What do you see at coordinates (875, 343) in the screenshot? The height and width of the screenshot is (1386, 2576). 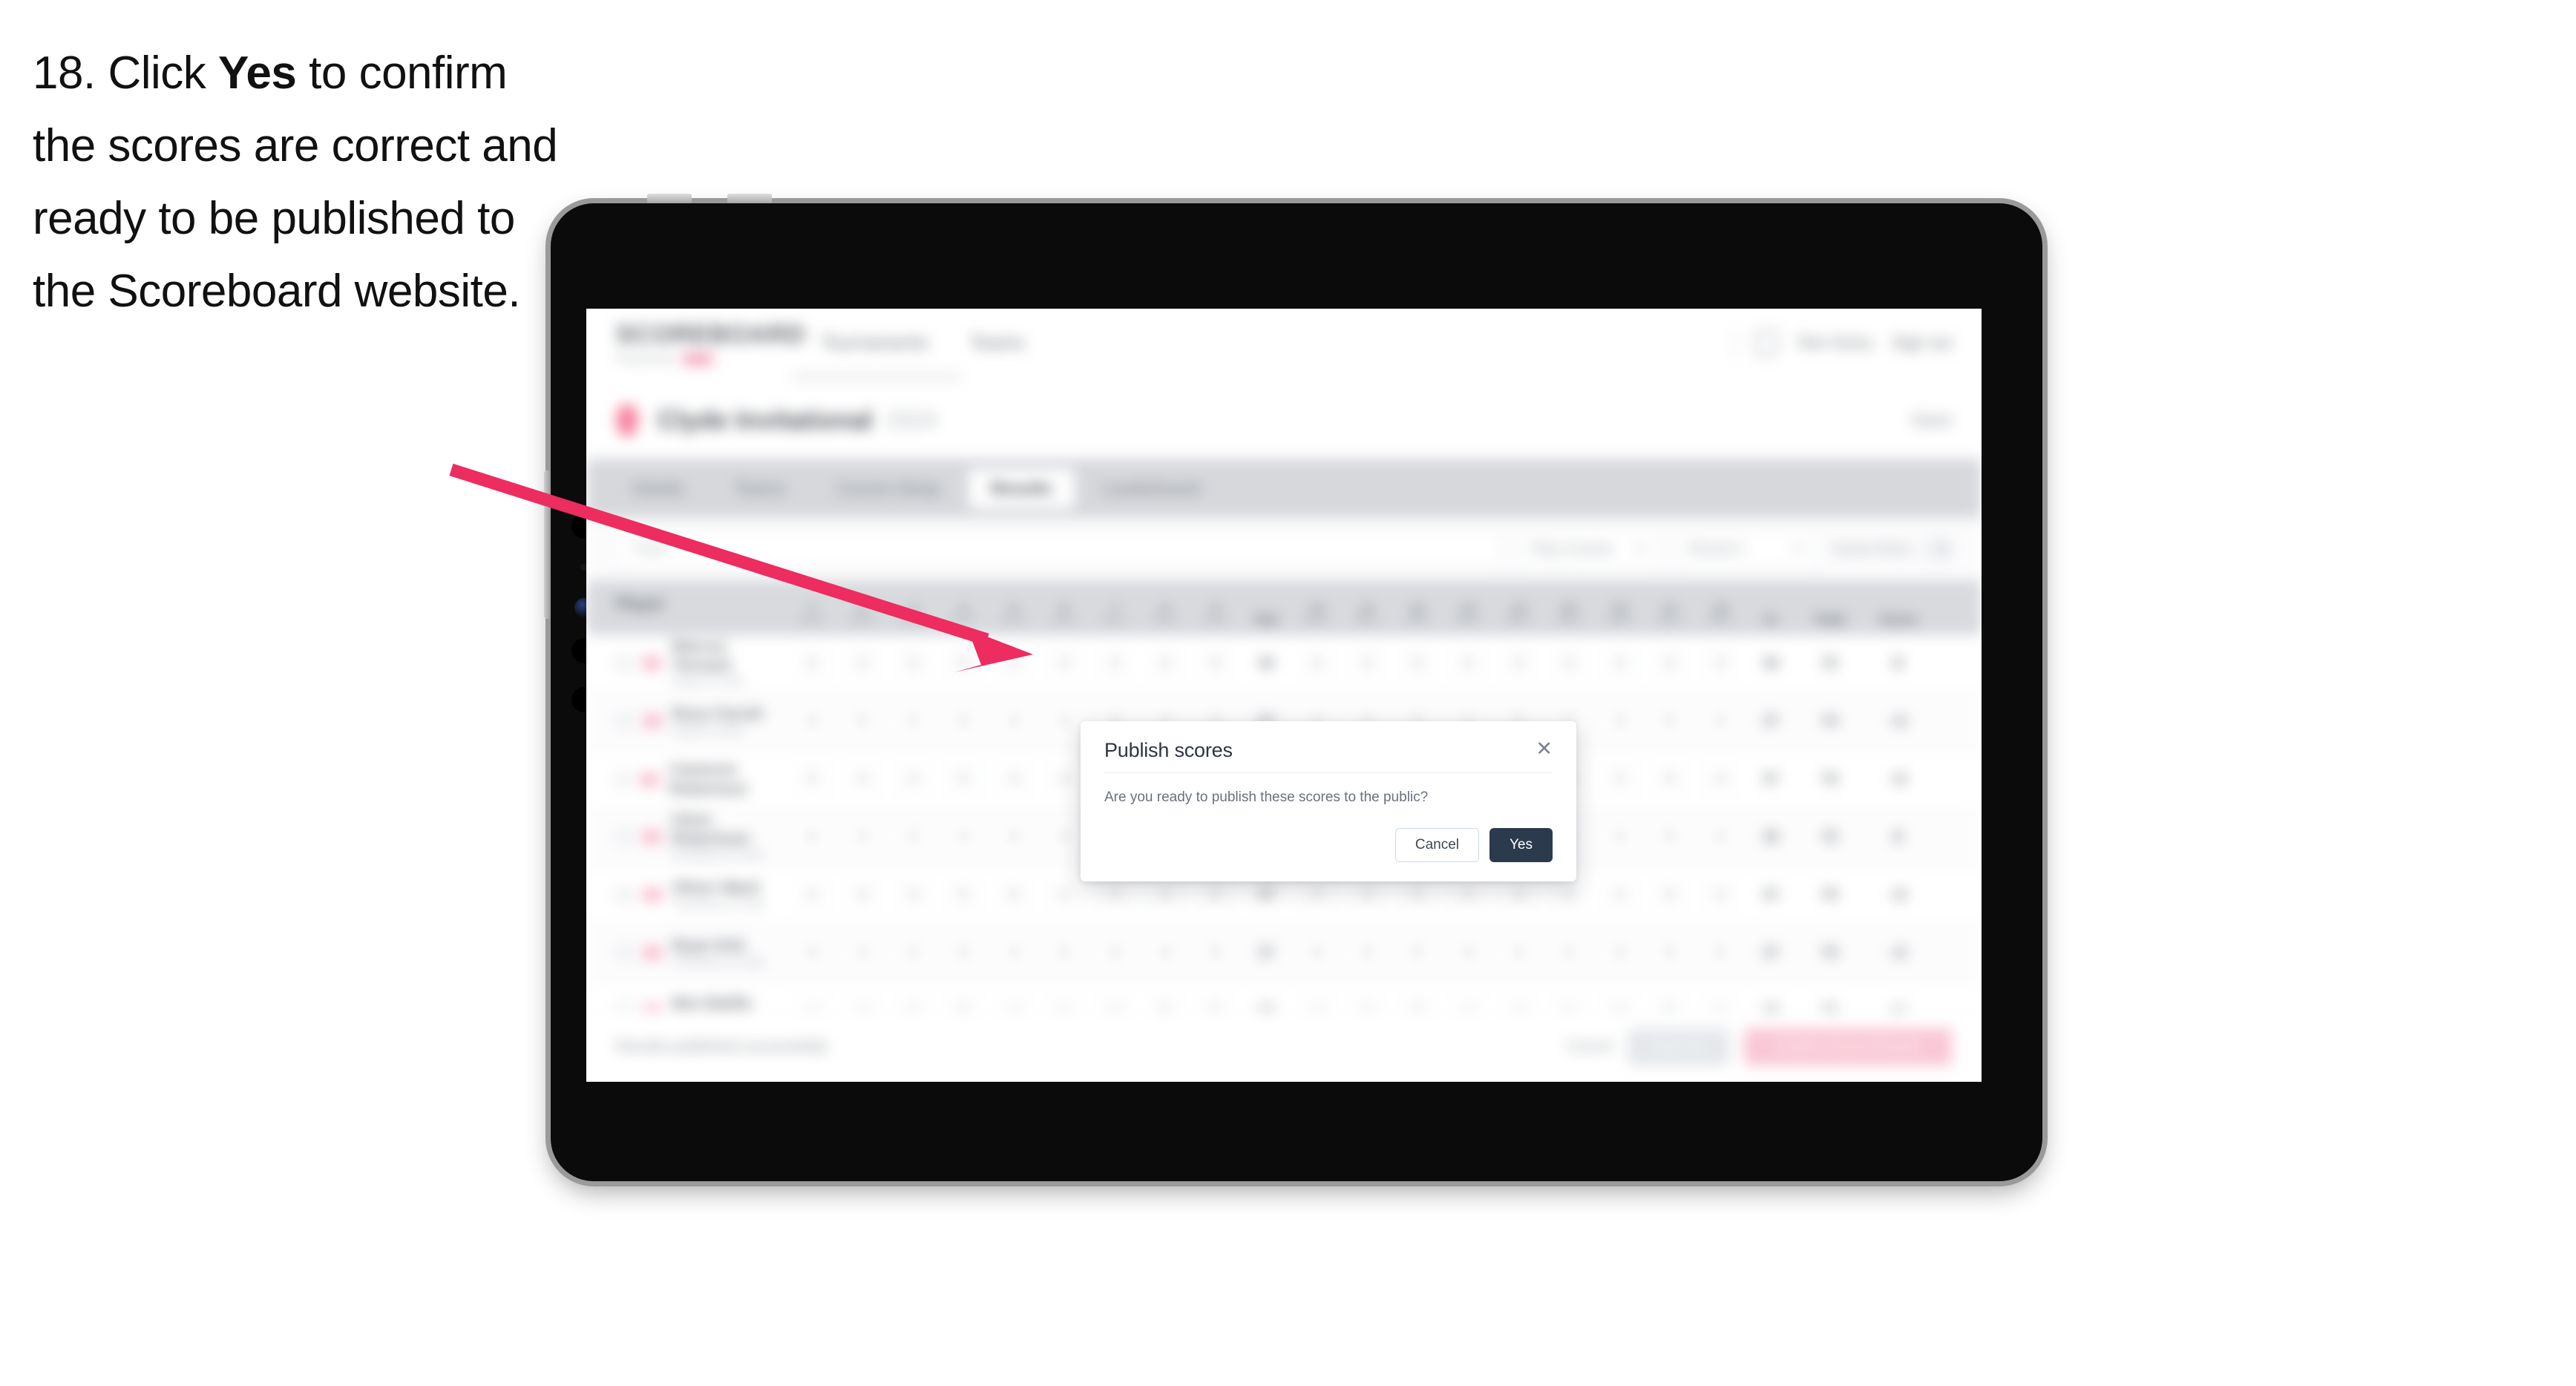 I see `nav-item-tournaments: Tournaments` at bounding box center [875, 343].